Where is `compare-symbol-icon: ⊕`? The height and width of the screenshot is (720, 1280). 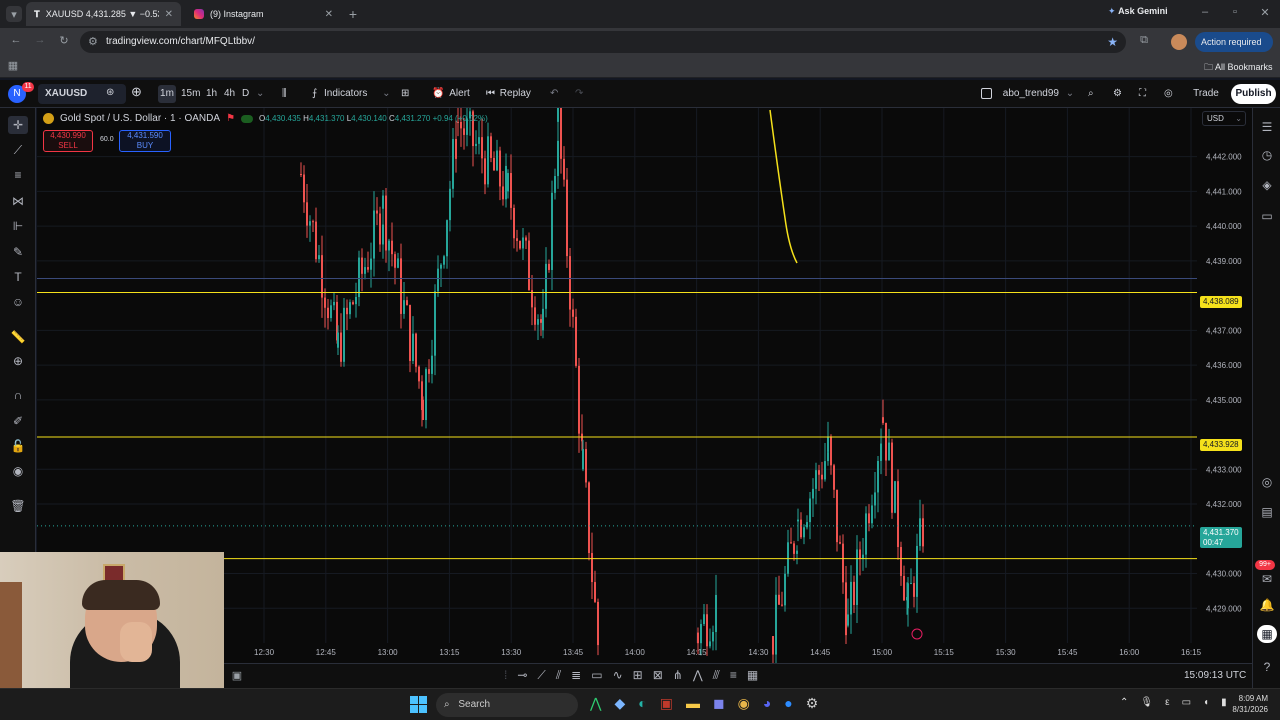 compare-symbol-icon: ⊕ is located at coordinates (136, 92).